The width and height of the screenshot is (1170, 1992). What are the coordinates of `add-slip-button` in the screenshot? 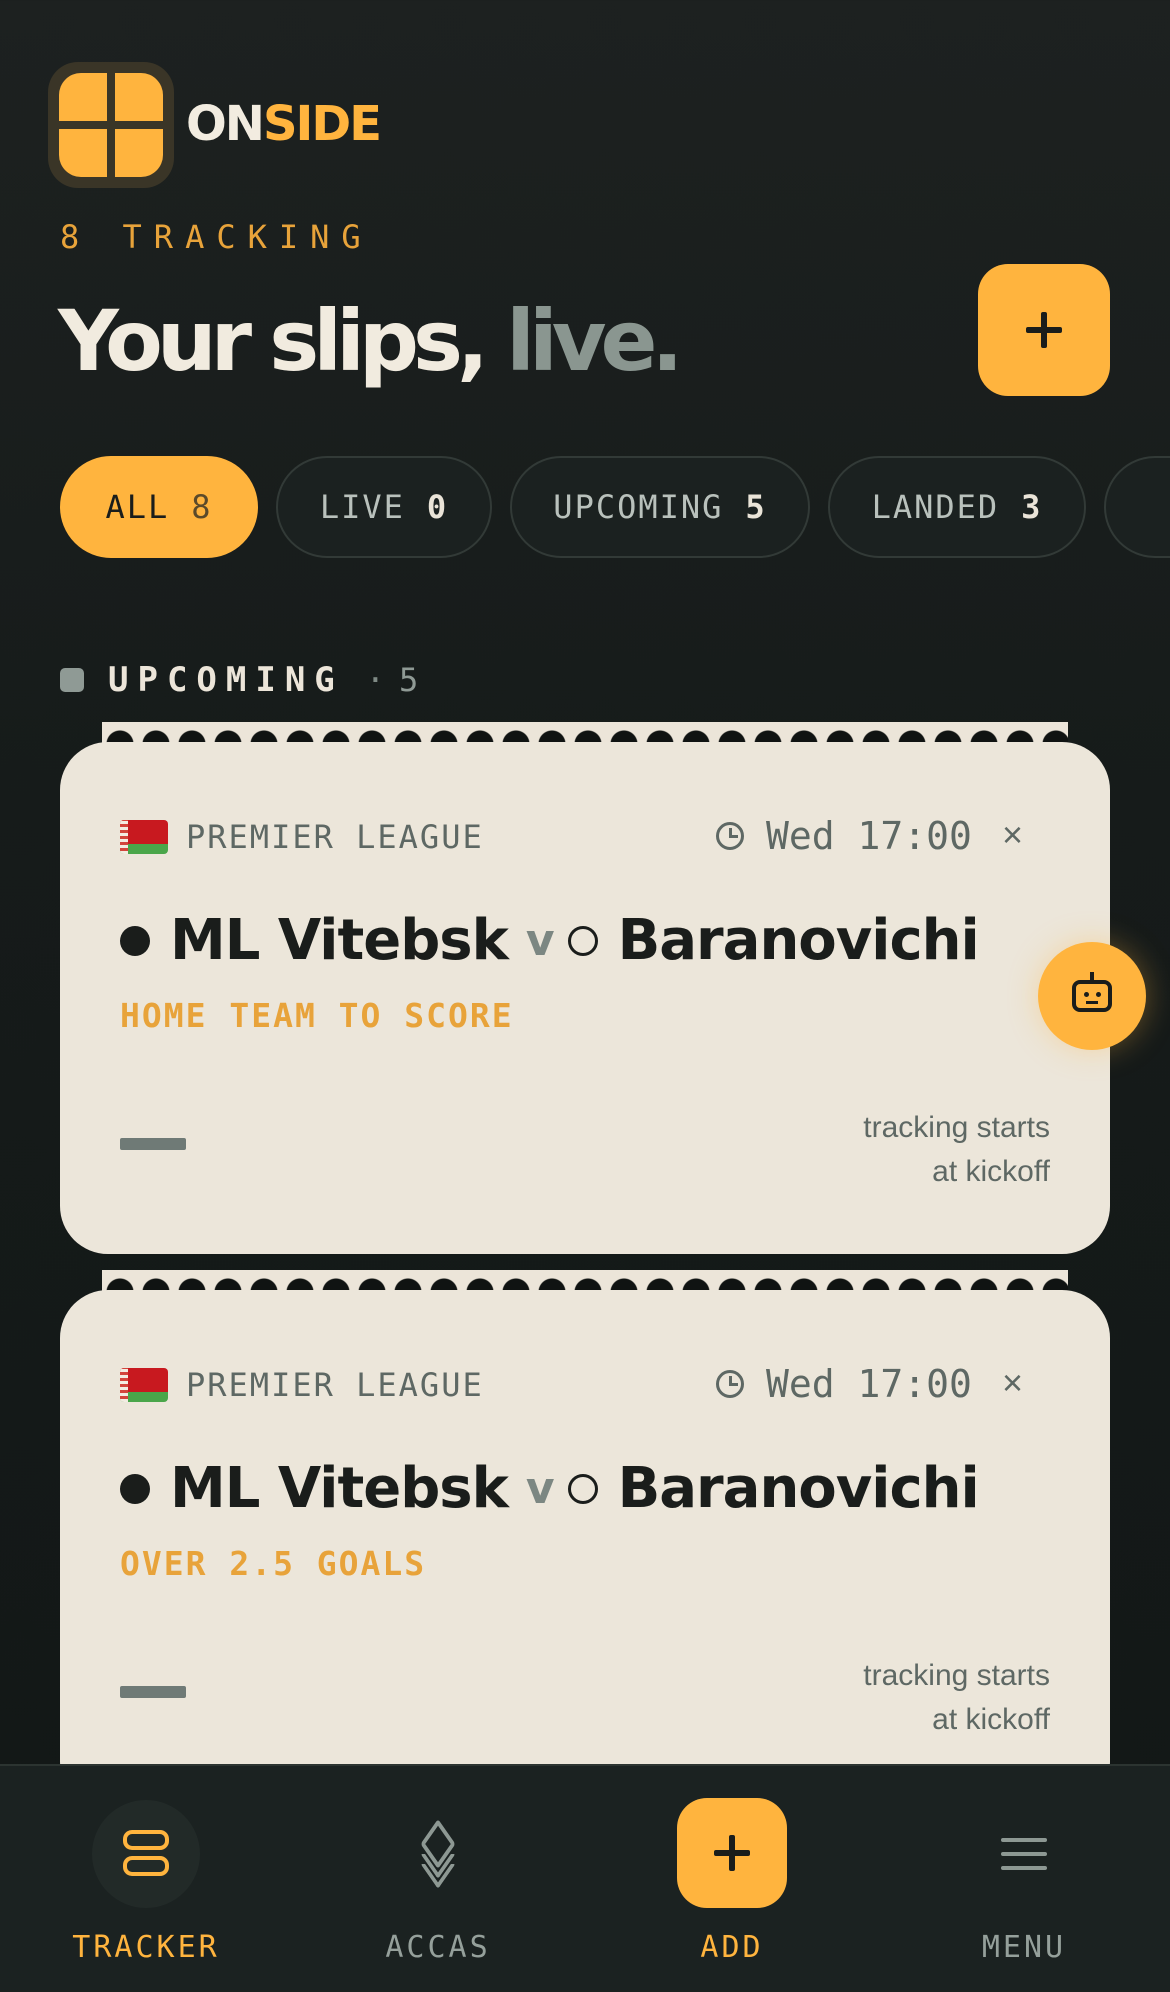 It's located at (1044, 330).